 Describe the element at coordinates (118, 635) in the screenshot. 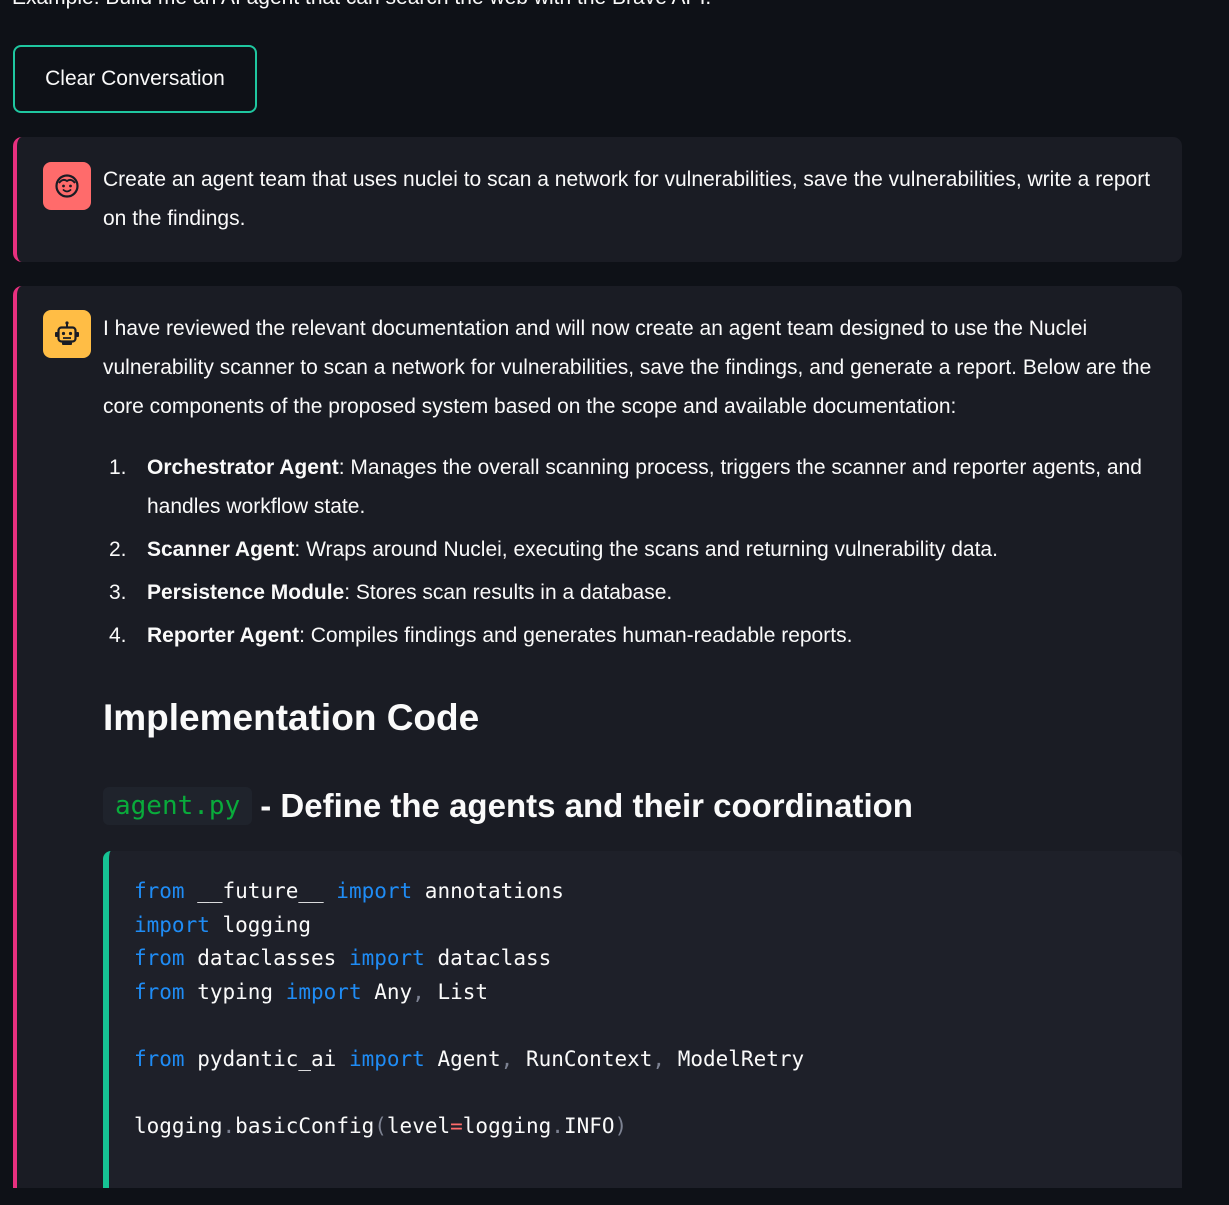

I see `list-item-number: 4.` at that location.